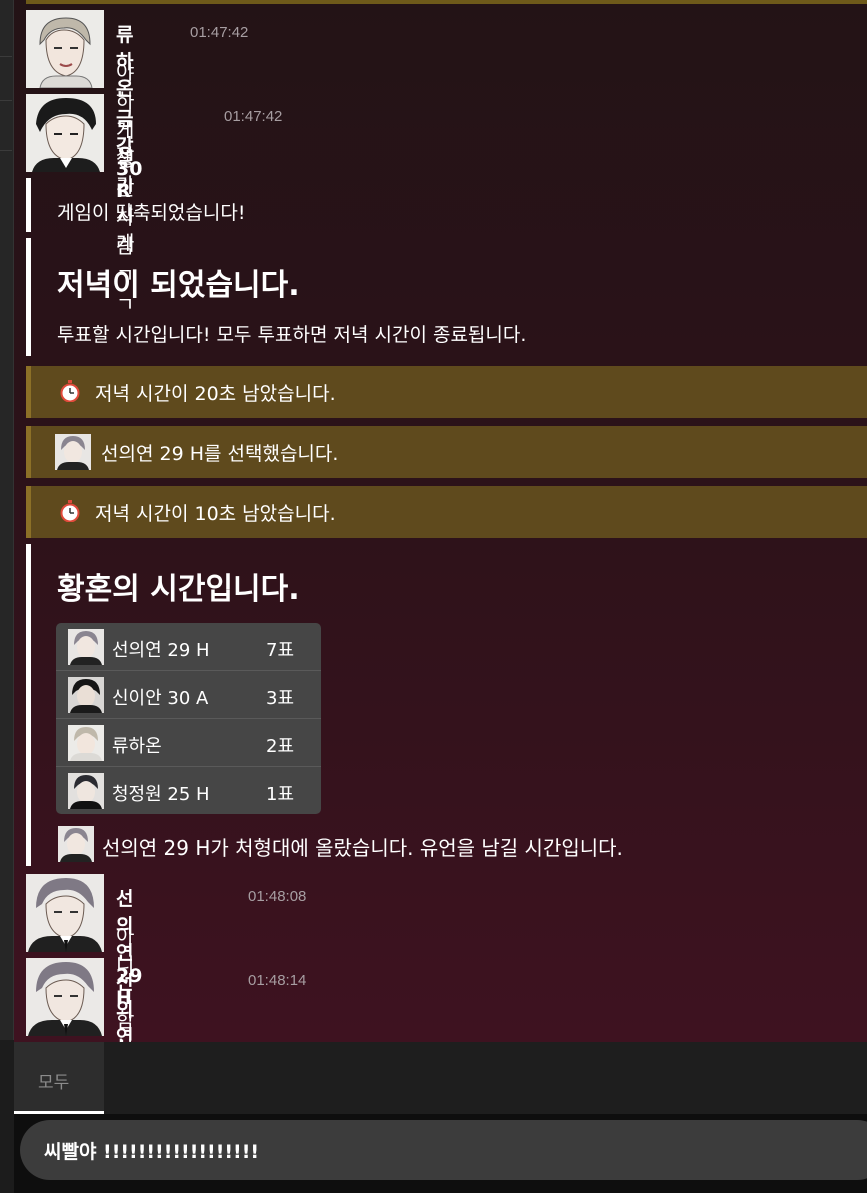 The image size is (867, 1193). Describe the element at coordinates (7, 520) in the screenshot. I see `left-panel-edge` at that location.